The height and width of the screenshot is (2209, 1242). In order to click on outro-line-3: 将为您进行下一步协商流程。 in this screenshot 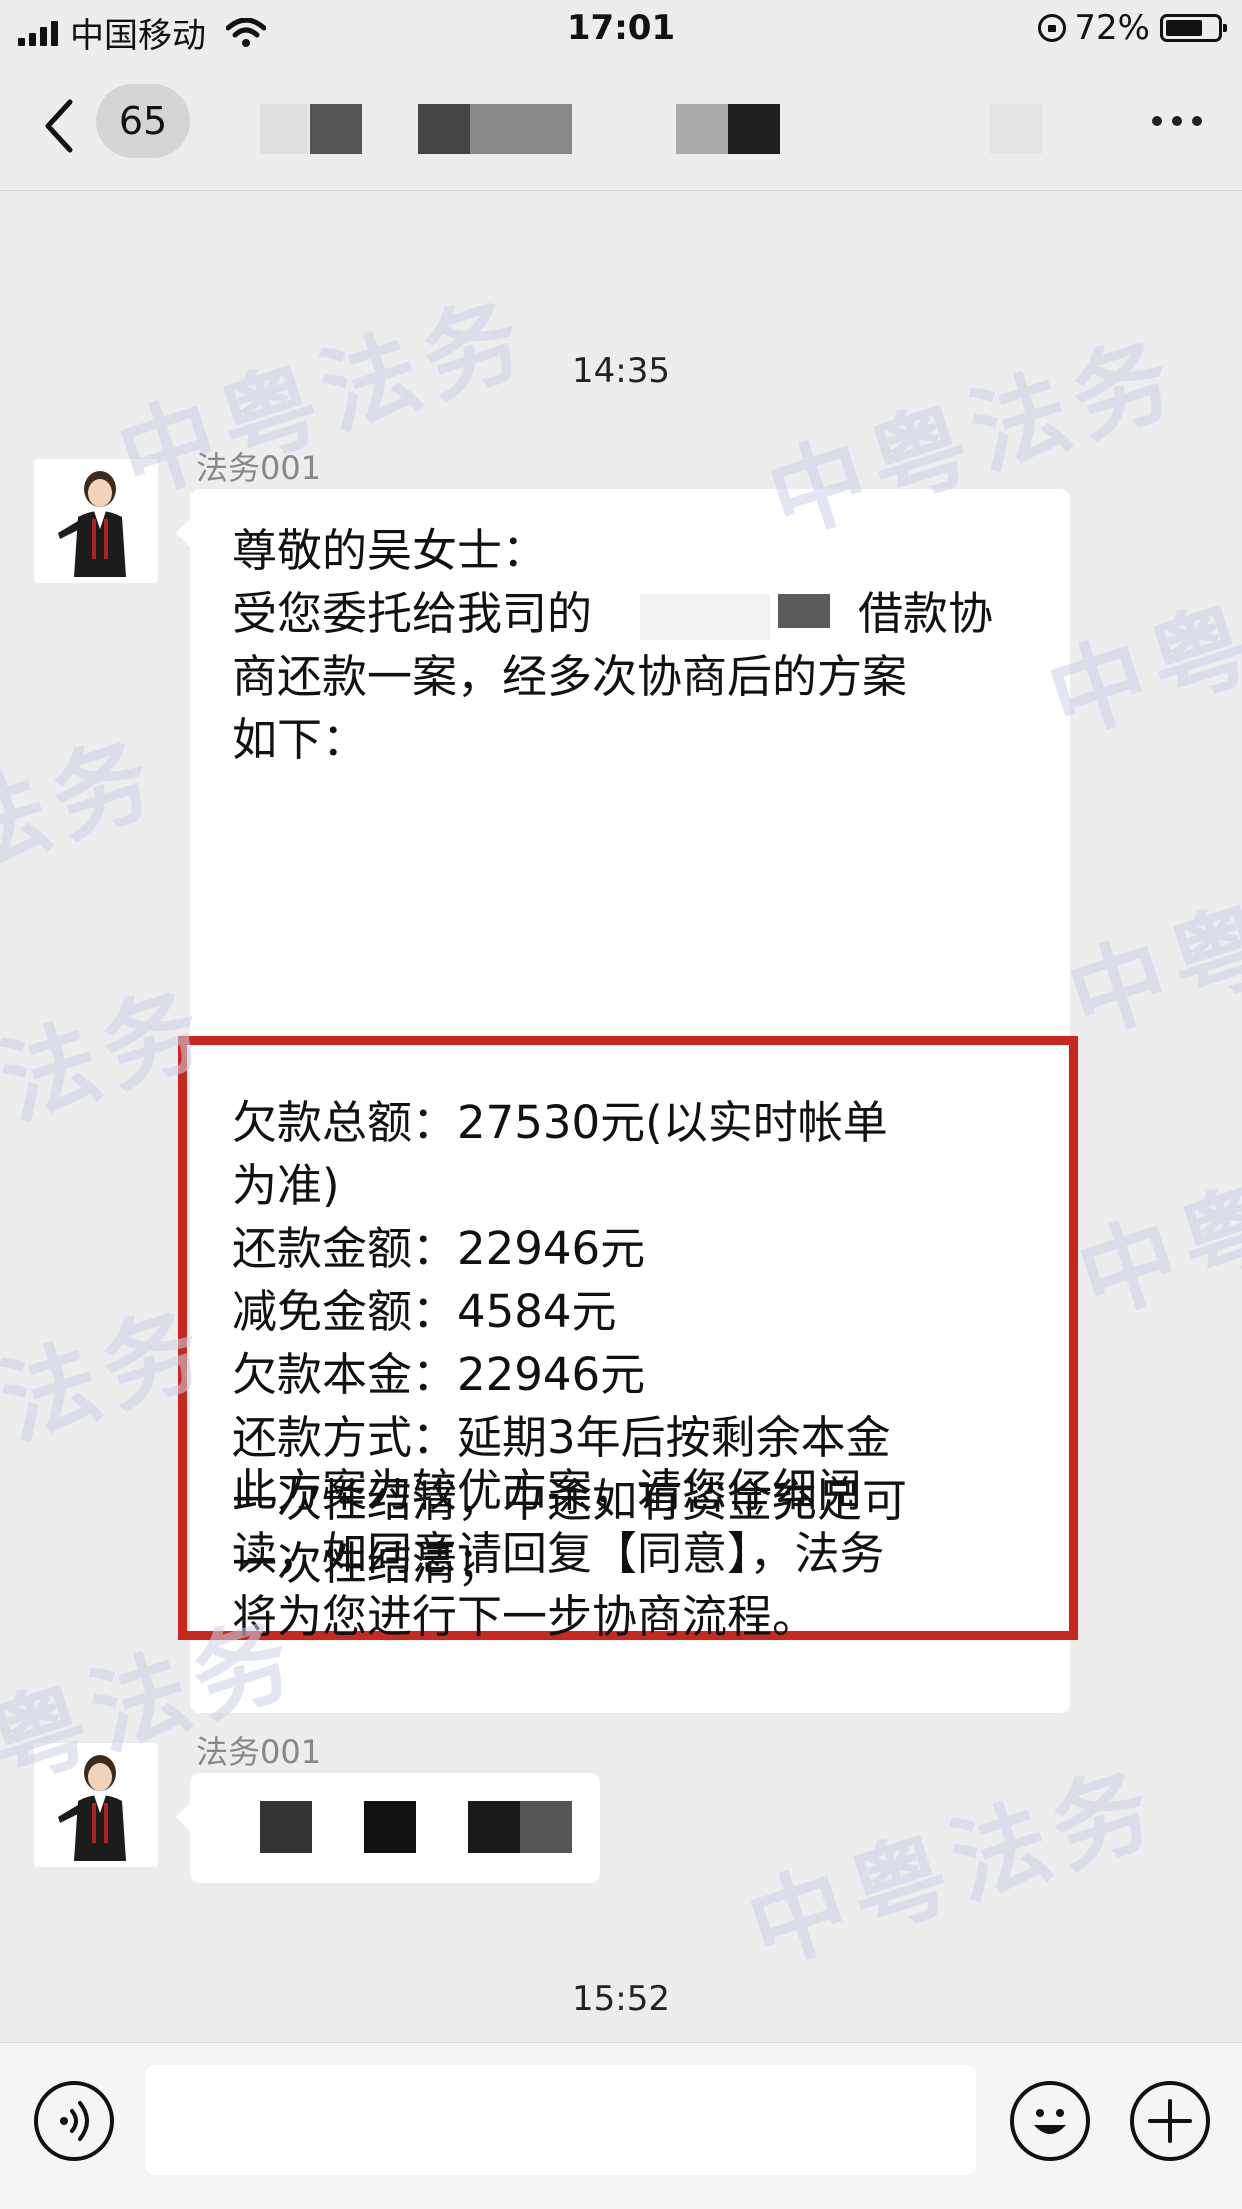, I will do `click(525, 1616)`.